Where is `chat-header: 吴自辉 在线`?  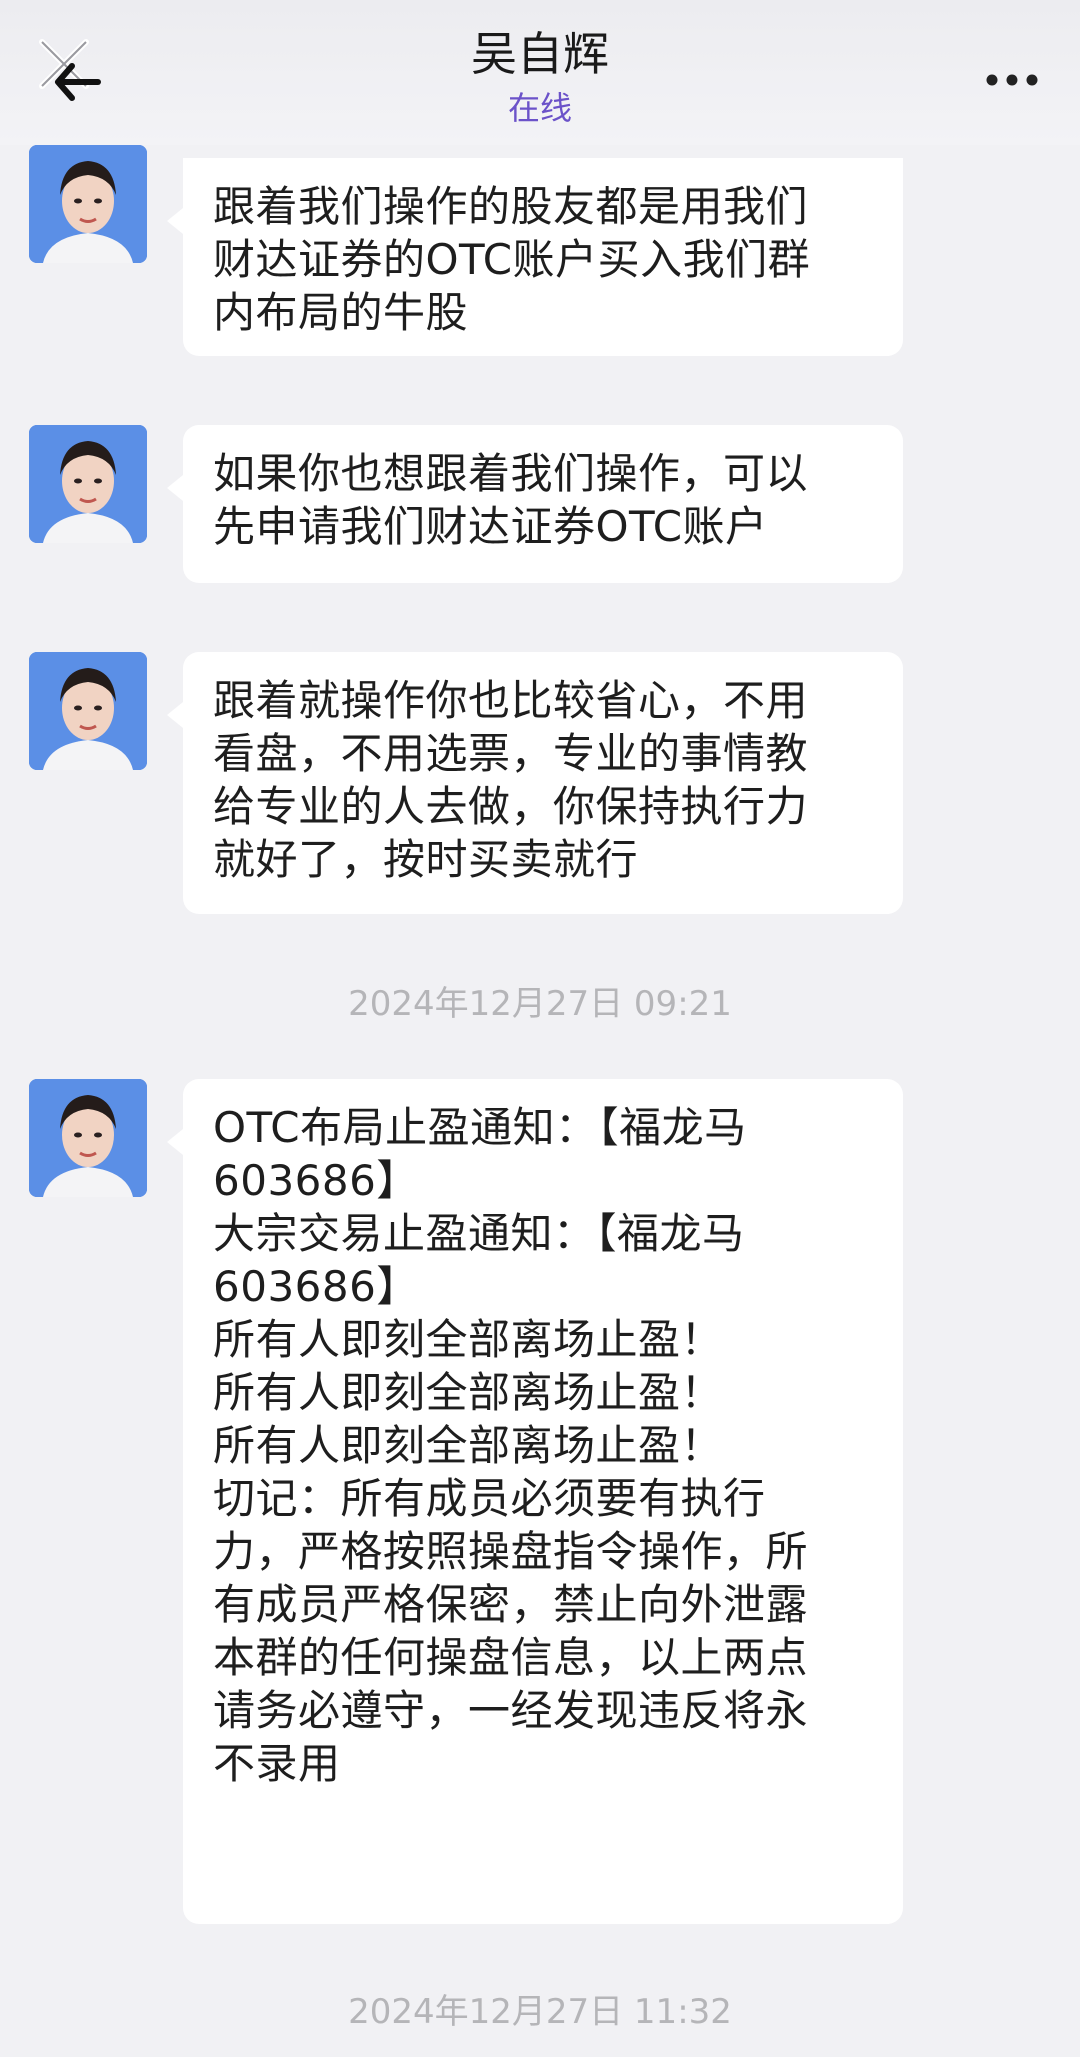 chat-header: 吴自辉 在线 is located at coordinates (540, 72).